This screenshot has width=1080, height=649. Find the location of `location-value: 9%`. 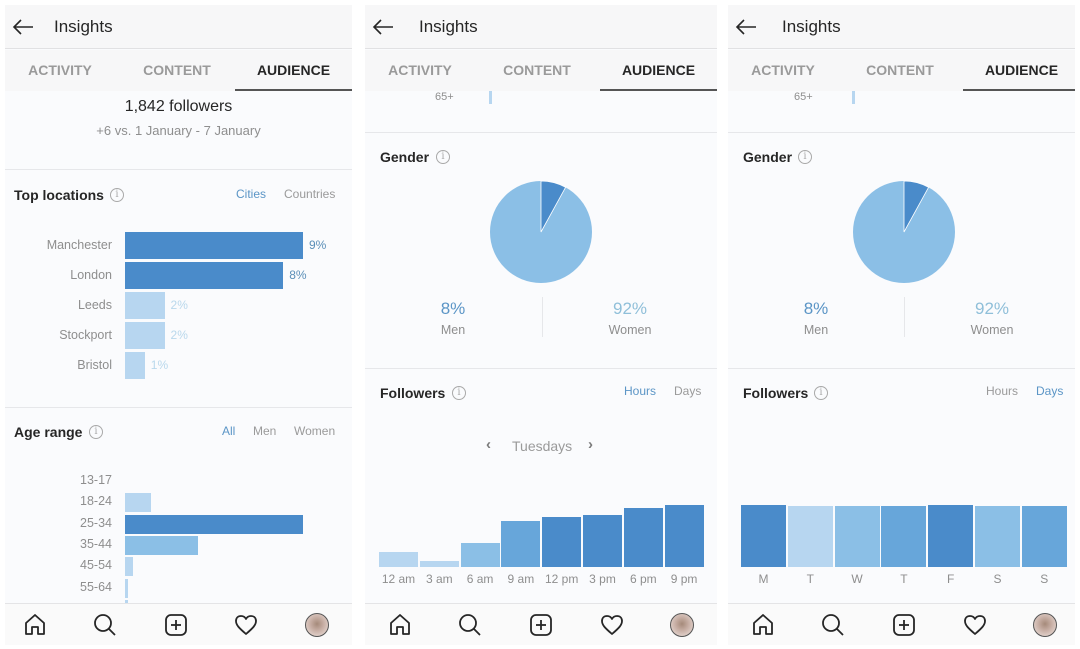

location-value: 9% is located at coordinates (318, 245).